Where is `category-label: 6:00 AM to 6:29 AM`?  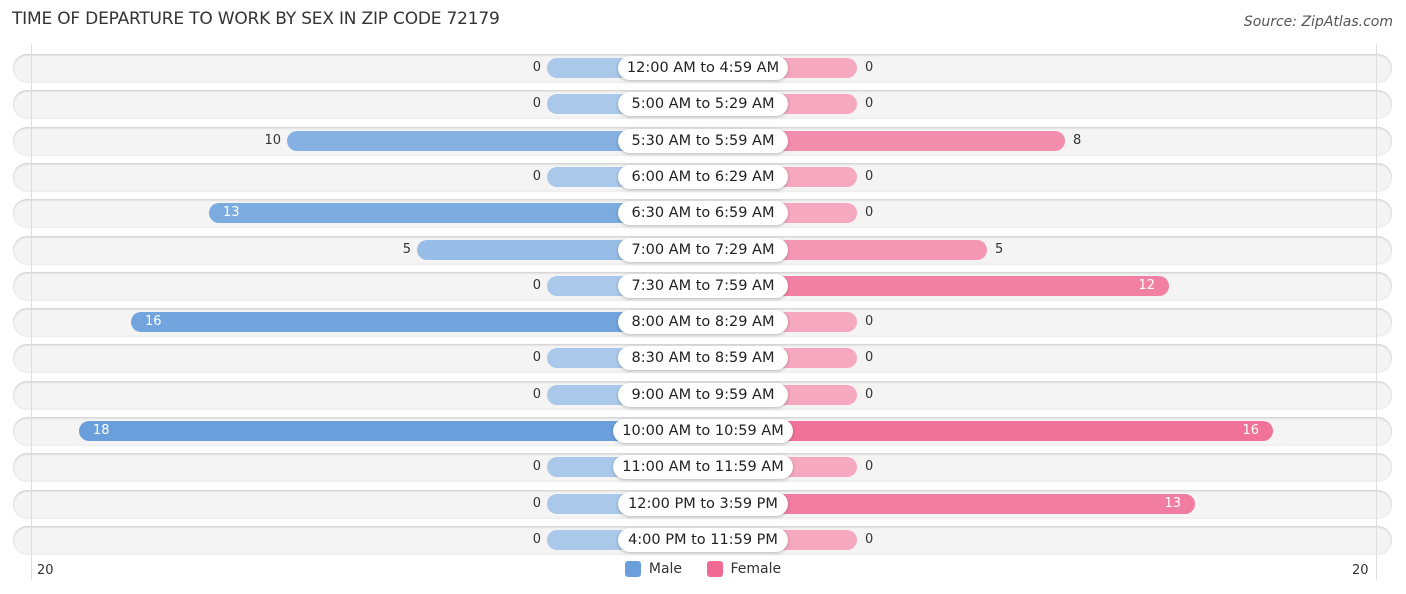
category-label: 6:00 AM to 6:29 AM is located at coordinates (703, 177).